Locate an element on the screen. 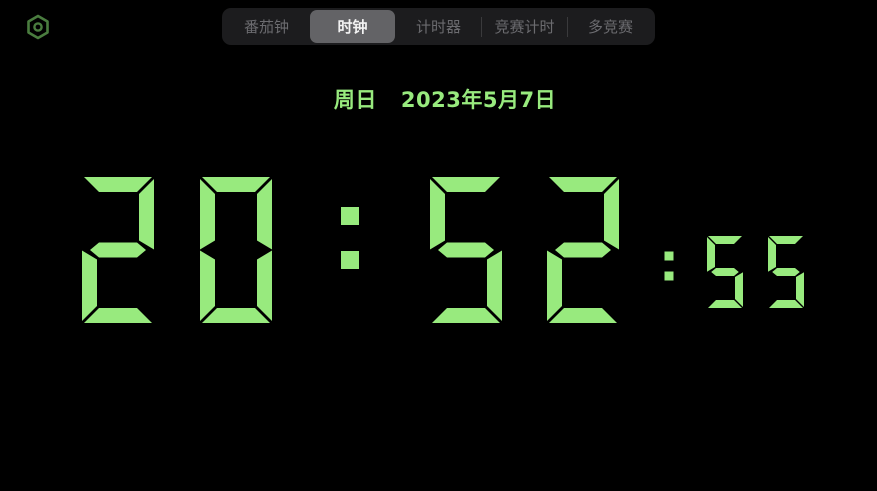  settings-hexagon-icon is located at coordinates (38, 27).